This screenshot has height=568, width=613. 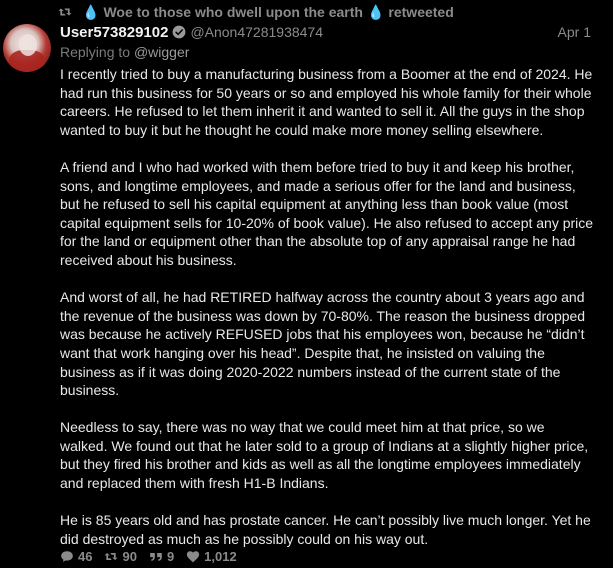 I want to click on action-bar: 46 90 9 1,012, so click(x=154, y=556).